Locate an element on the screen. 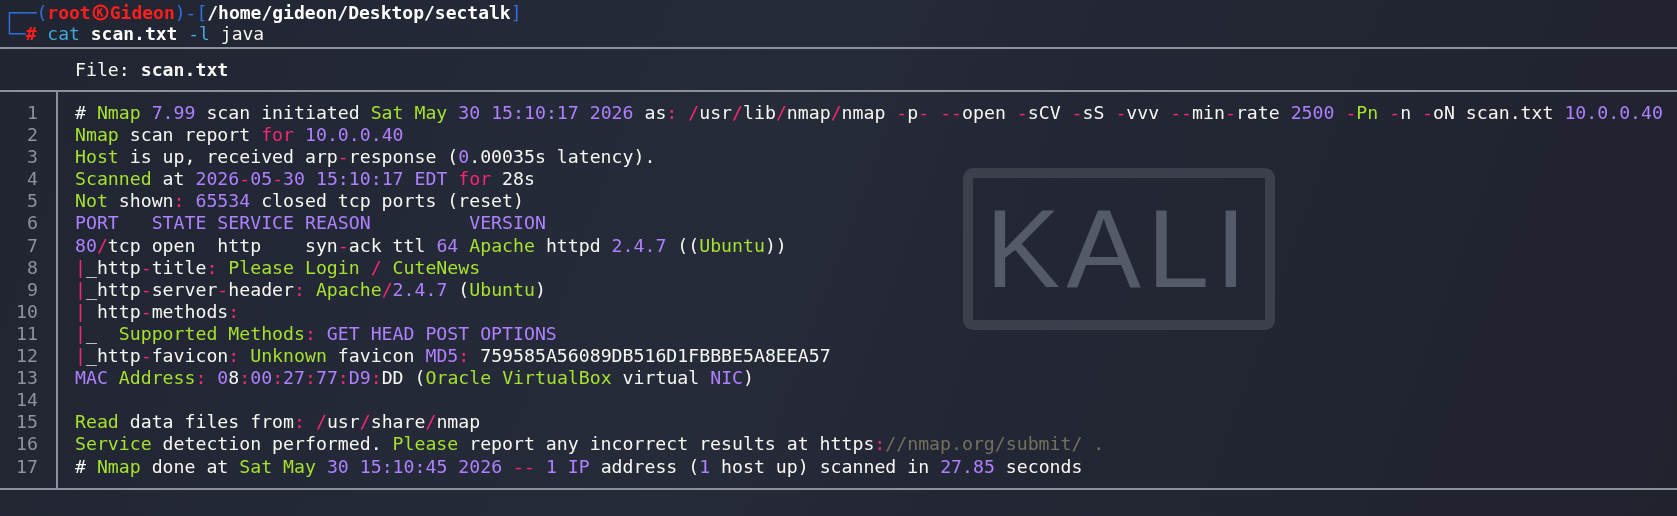 The height and width of the screenshot is (516, 1677). code-line: Nmap scan report for 10.0.0.40 is located at coordinates (239, 135).